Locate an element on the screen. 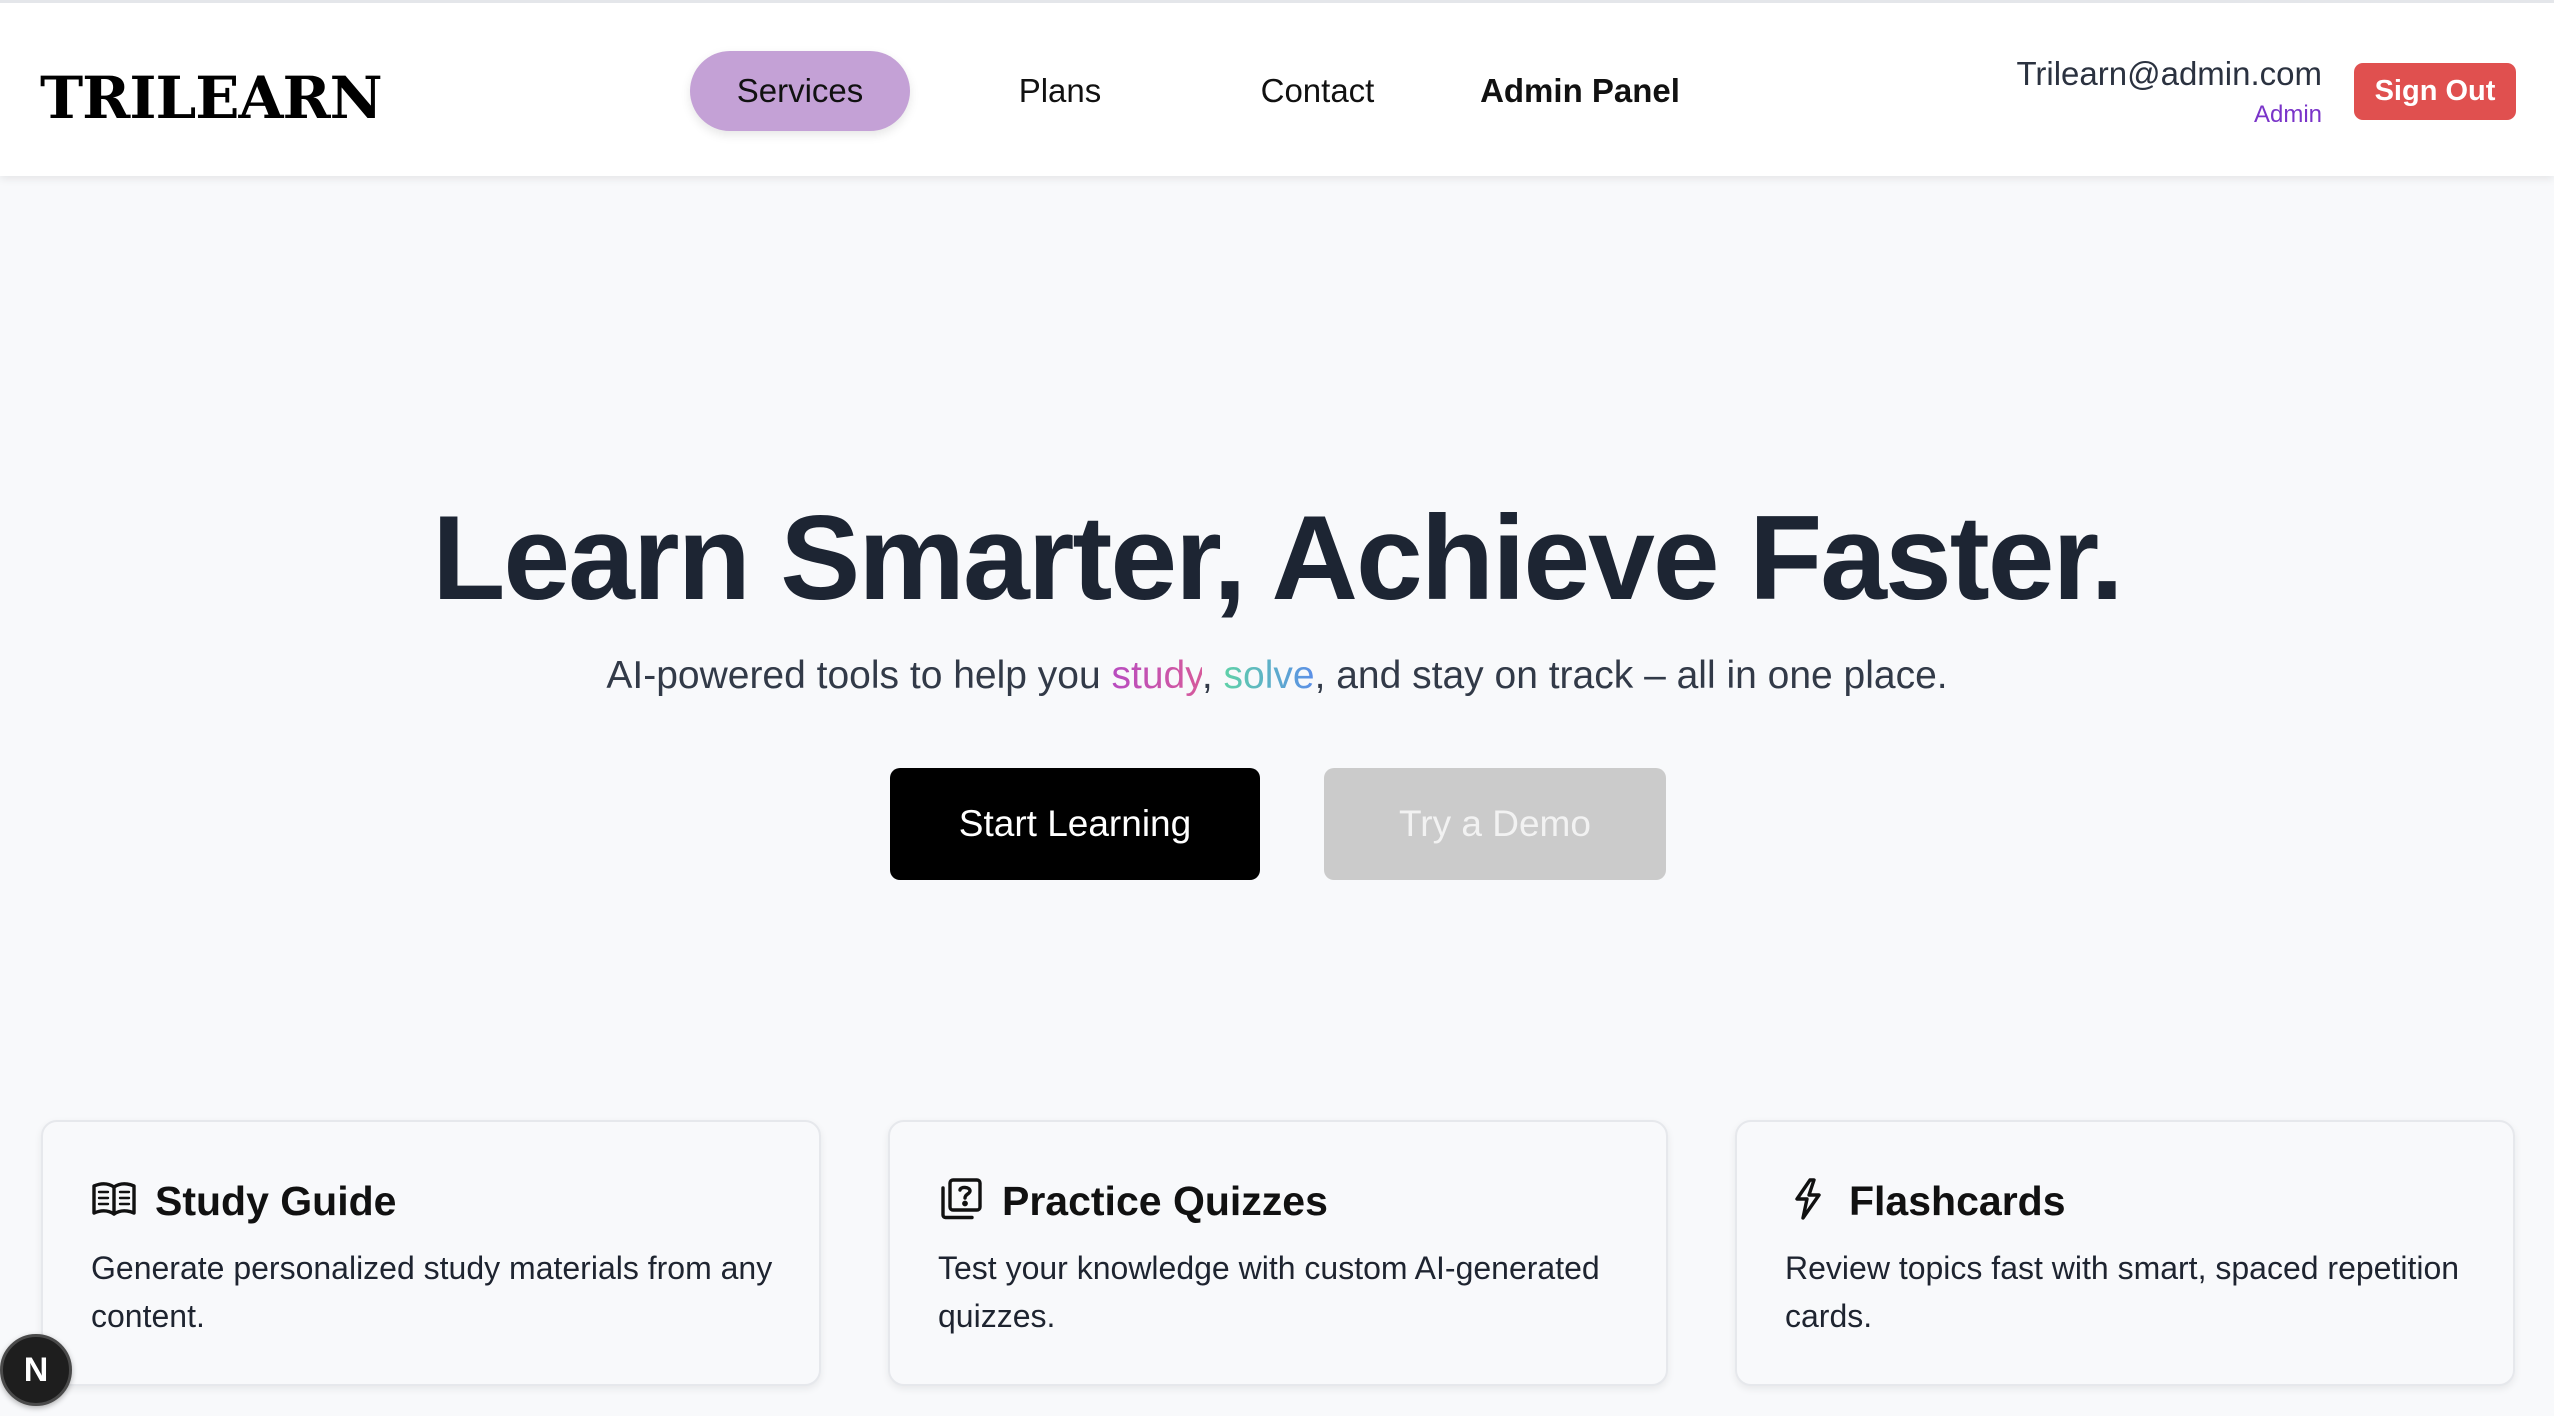  feature-title: Study Guide is located at coordinates (276, 1201).